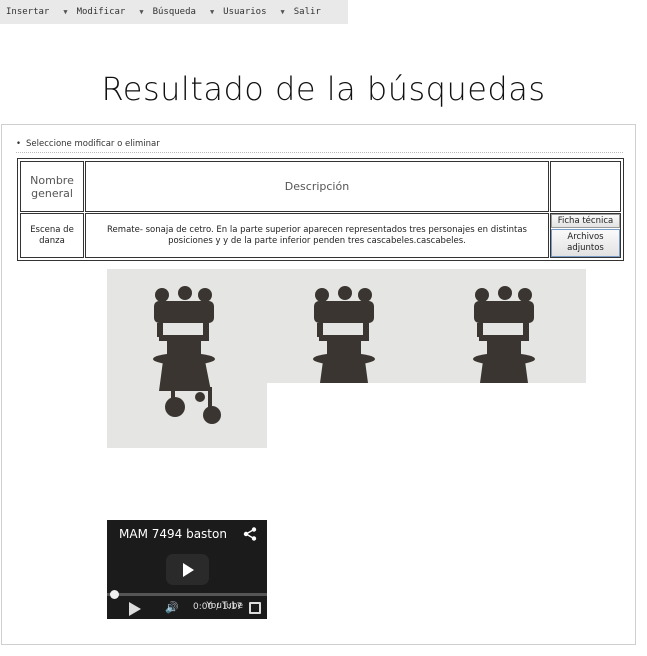 The image size is (647, 656). Describe the element at coordinates (323, 89) in the screenshot. I see `page-title: Resultado de la búsquedas` at that location.